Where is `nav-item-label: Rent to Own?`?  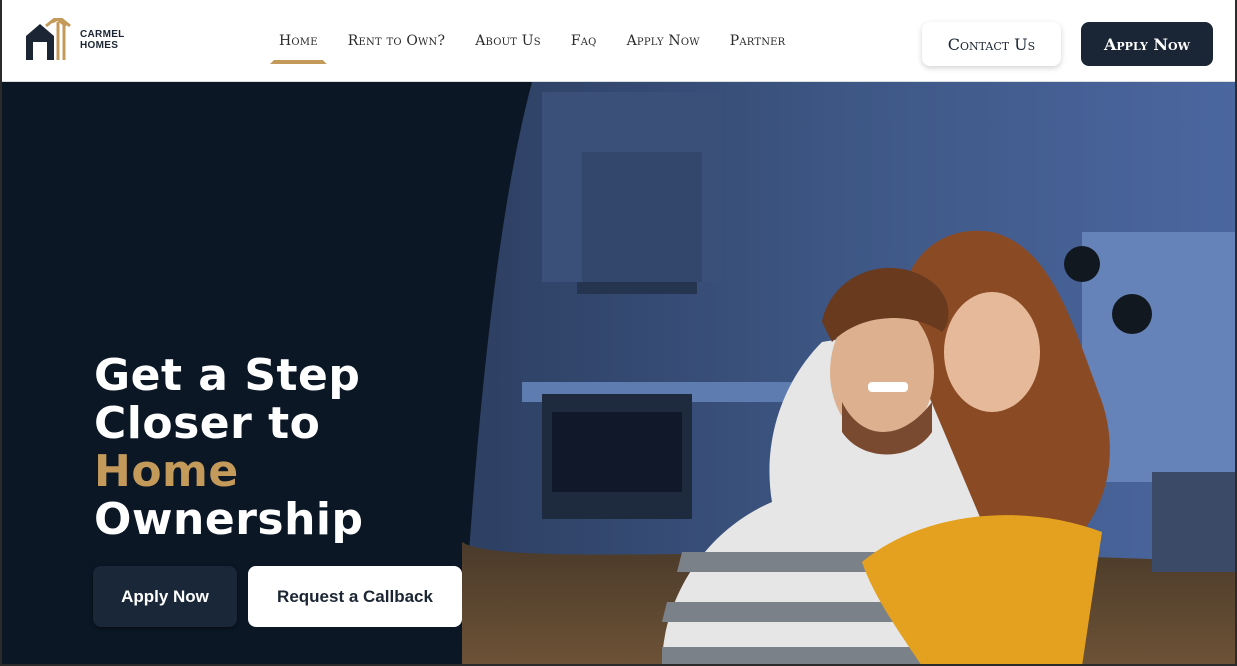 nav-item-label: Rent to Own? is located at coordinates (396, 41).